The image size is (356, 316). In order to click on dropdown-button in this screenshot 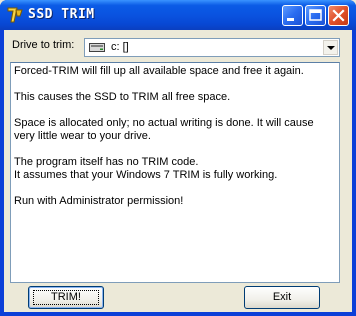, I will do `click(330, 47)`.